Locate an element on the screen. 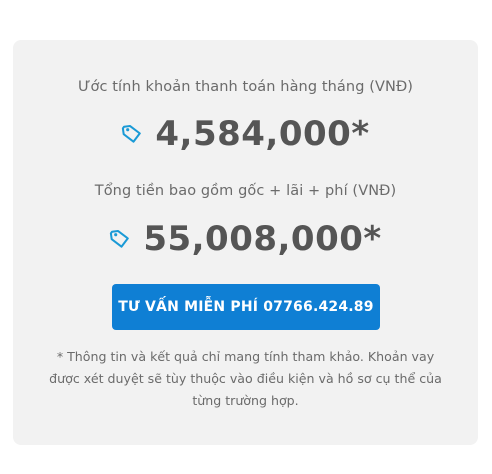 This screenshot has height=474, width=492. monthly-payment-amount: 4,584,000* is located at coordinates (262, 134).